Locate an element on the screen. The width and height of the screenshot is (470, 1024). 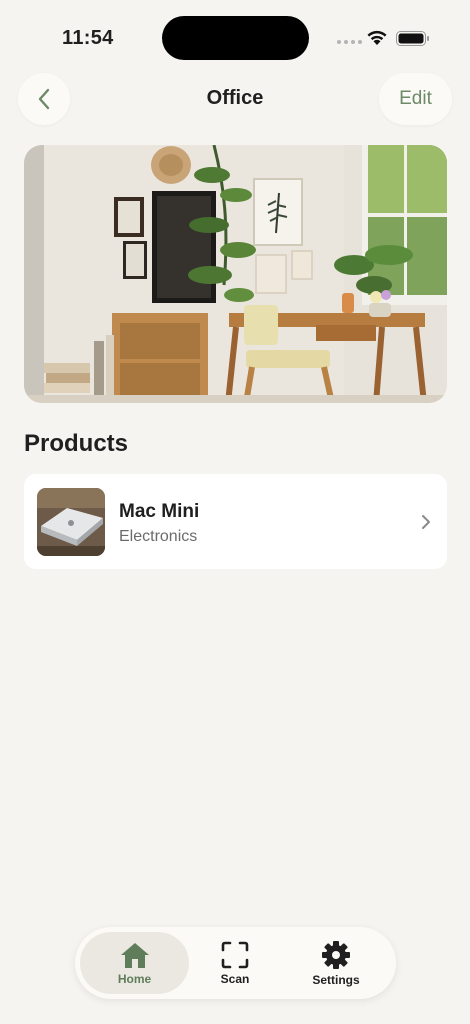
tab-scan: Scan is located at coordinates (235, 963).